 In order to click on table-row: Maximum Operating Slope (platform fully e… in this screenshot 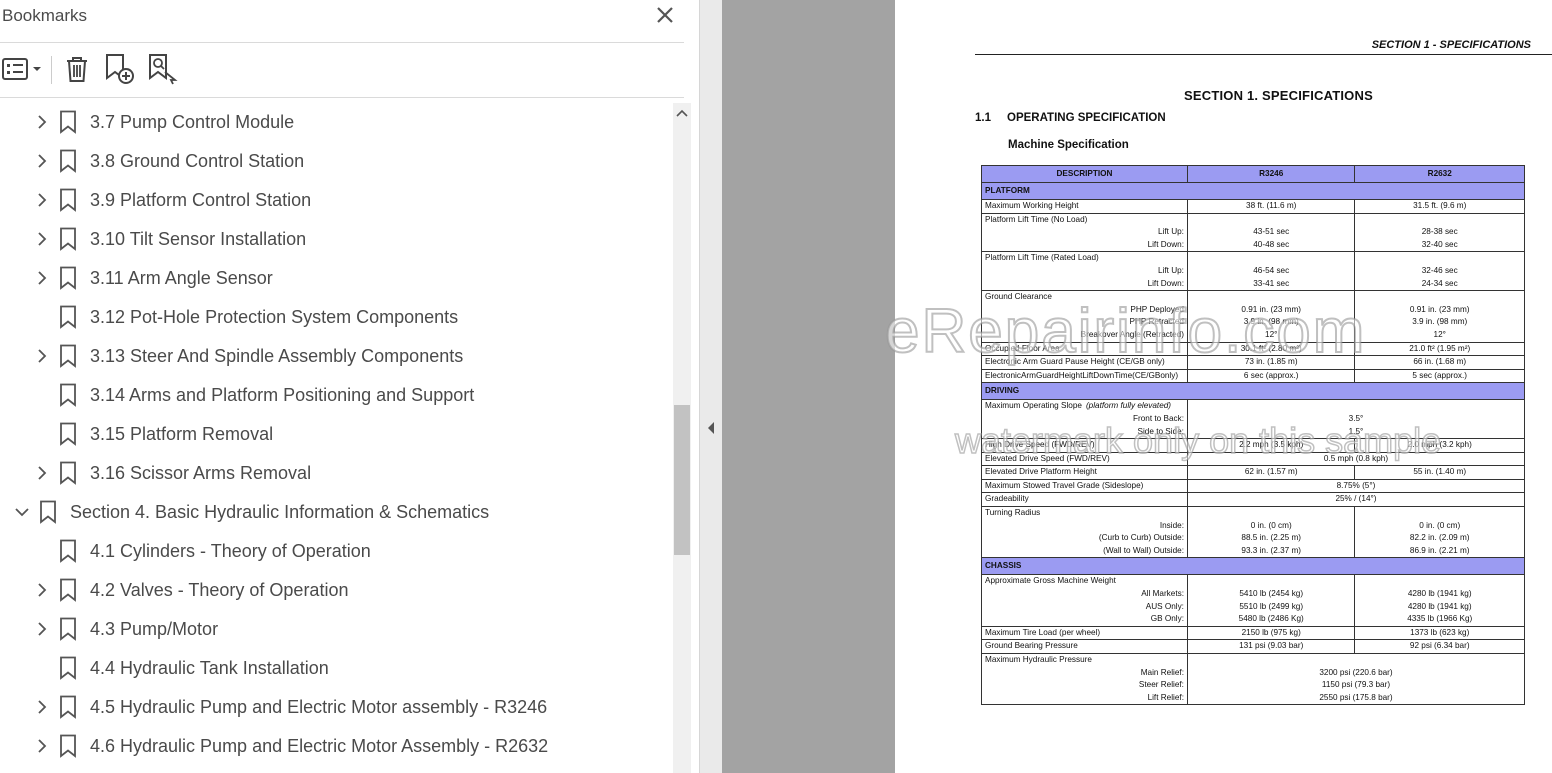, I will do `click(1253, 419)`.